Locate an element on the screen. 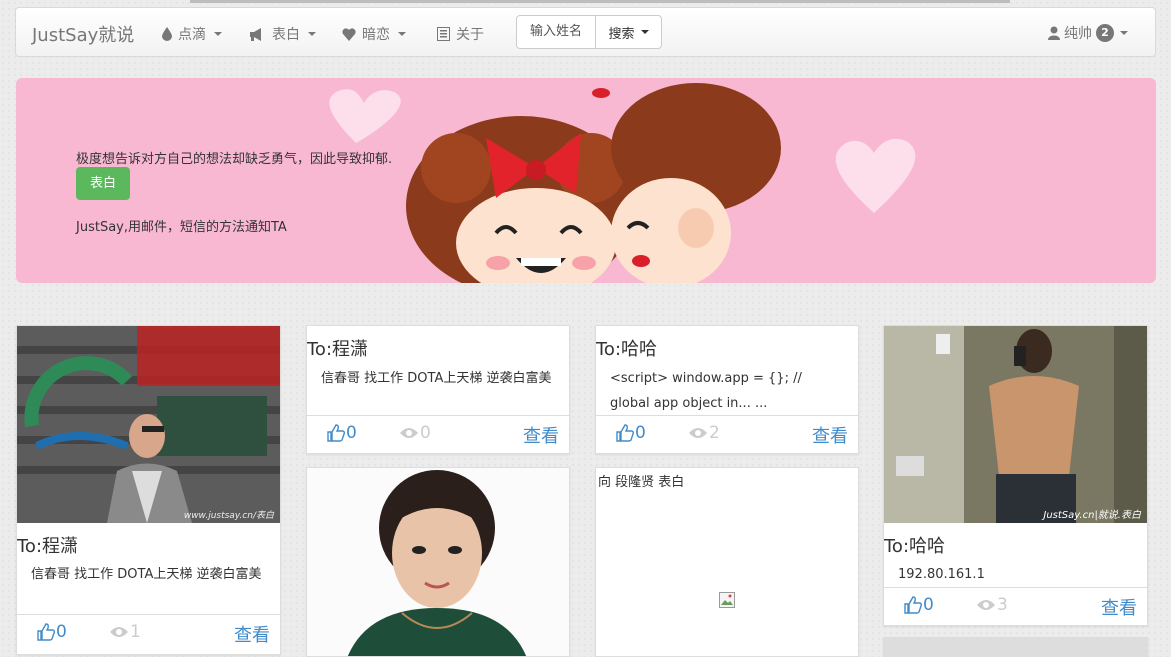 The width and height of the screenshot is (1171, 657). nav-item-label: 暗恋 is located at coordinates (376, 35).